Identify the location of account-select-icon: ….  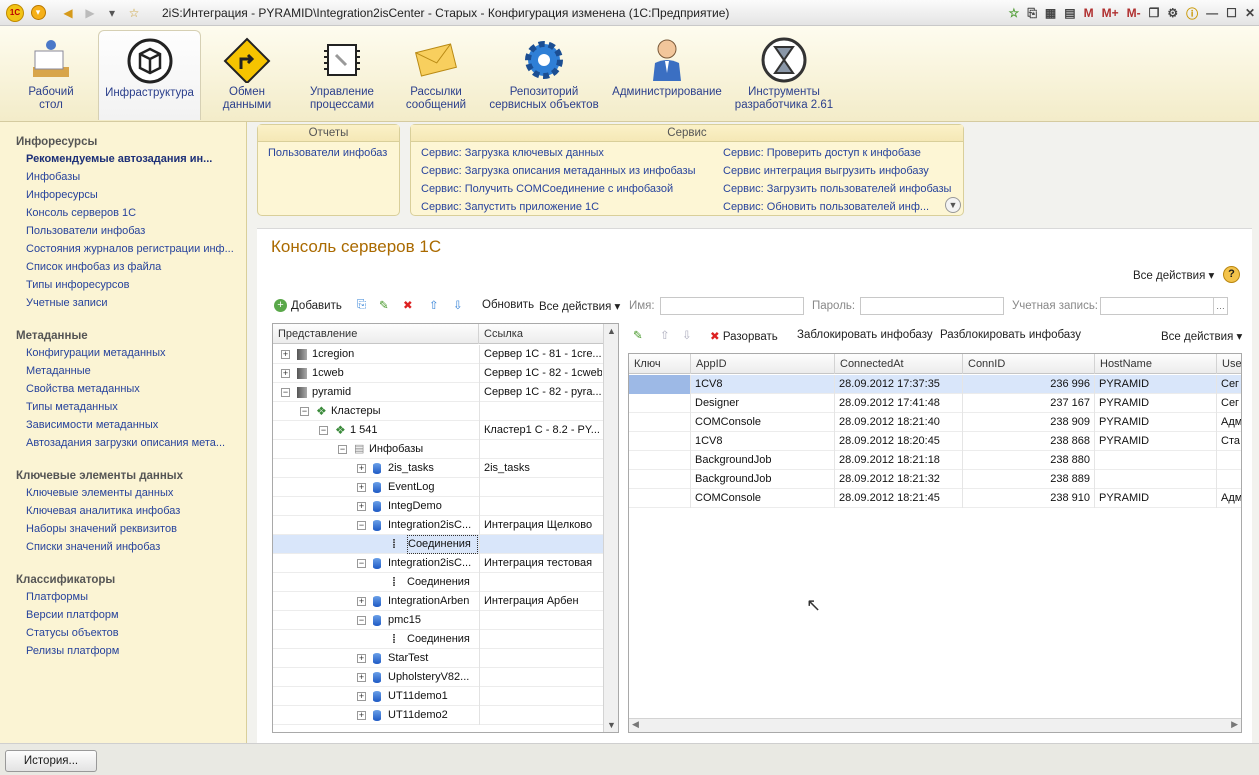
(1220, 306).